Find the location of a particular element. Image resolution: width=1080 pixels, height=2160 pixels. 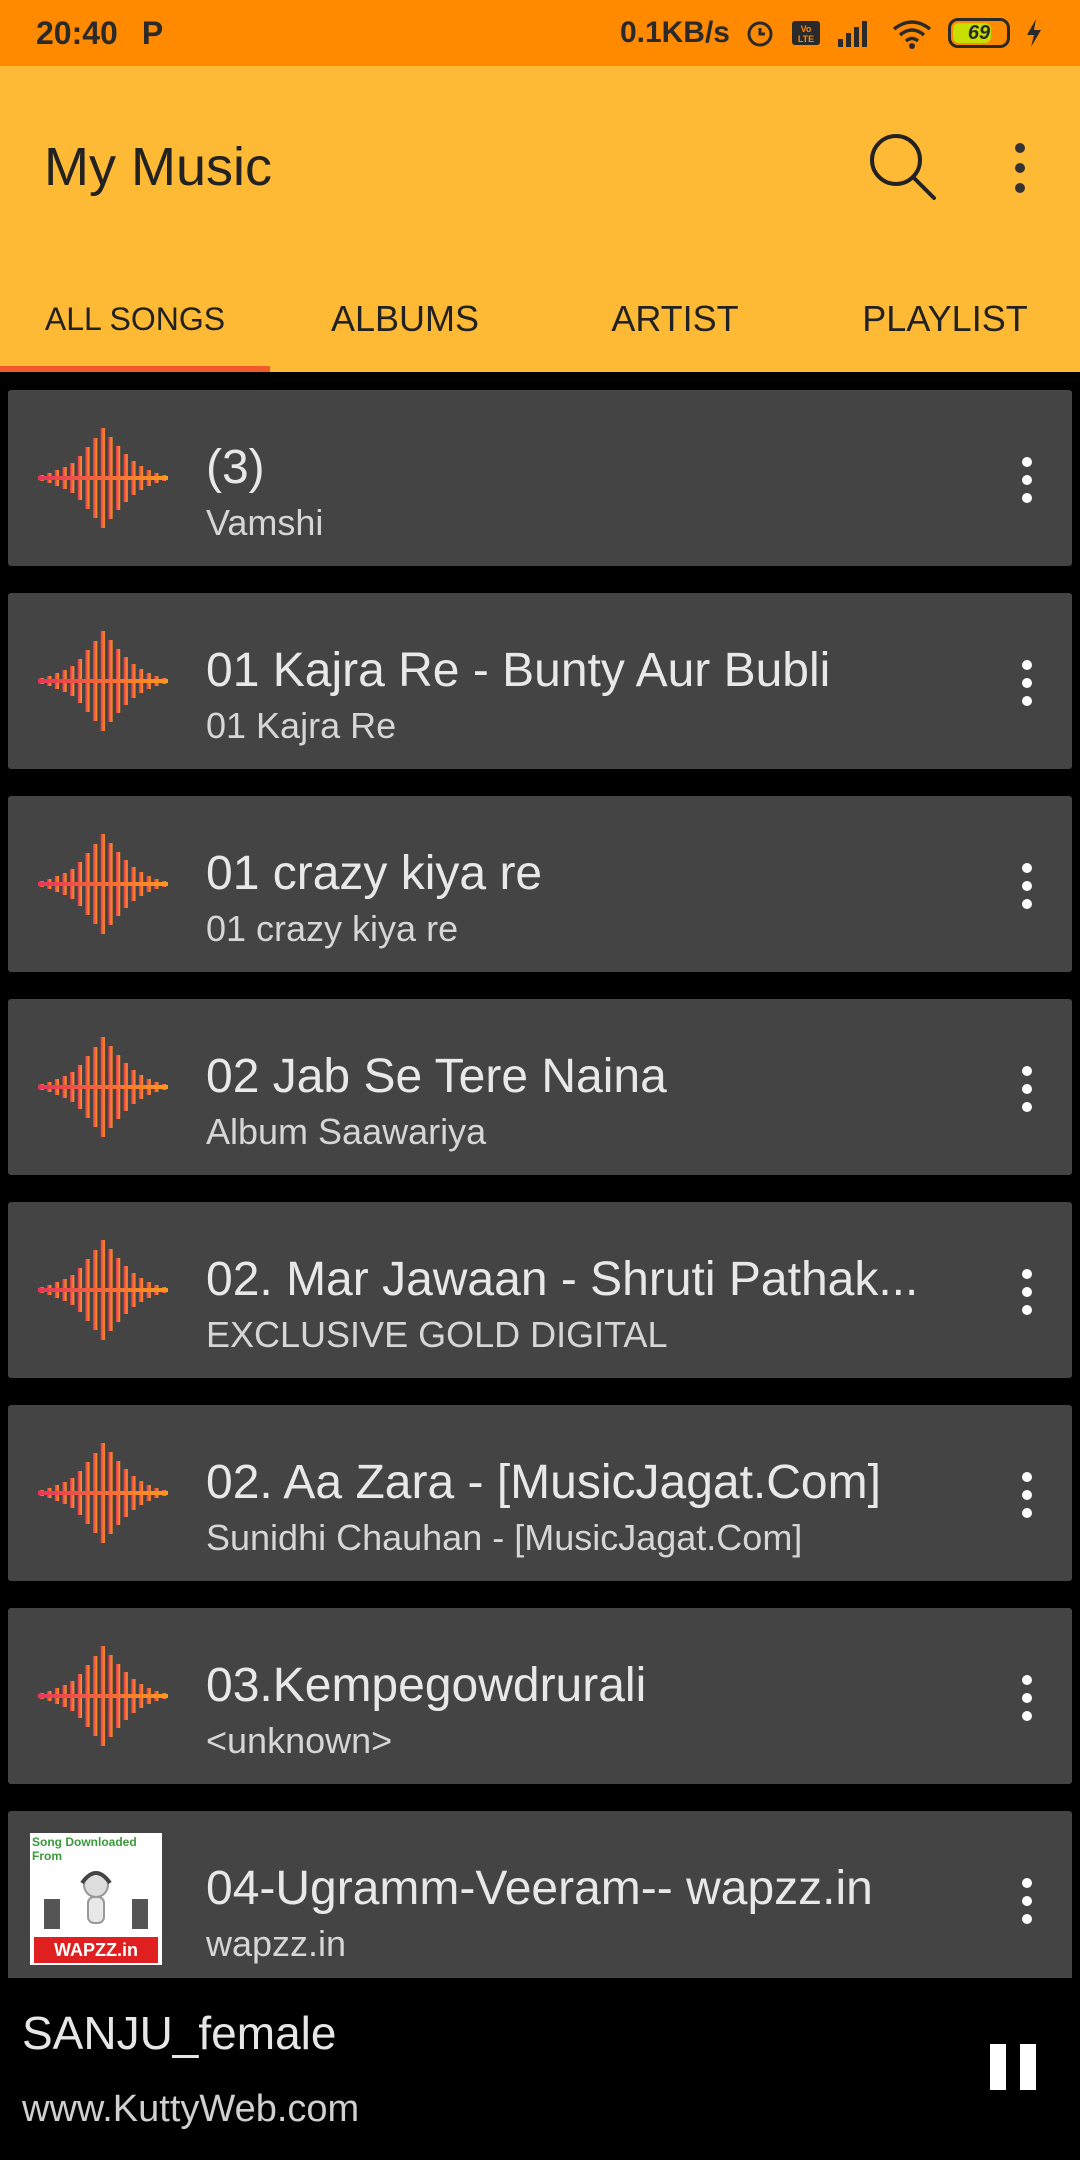

tab-label: ALBUMS is located at coordinates (405, 318).